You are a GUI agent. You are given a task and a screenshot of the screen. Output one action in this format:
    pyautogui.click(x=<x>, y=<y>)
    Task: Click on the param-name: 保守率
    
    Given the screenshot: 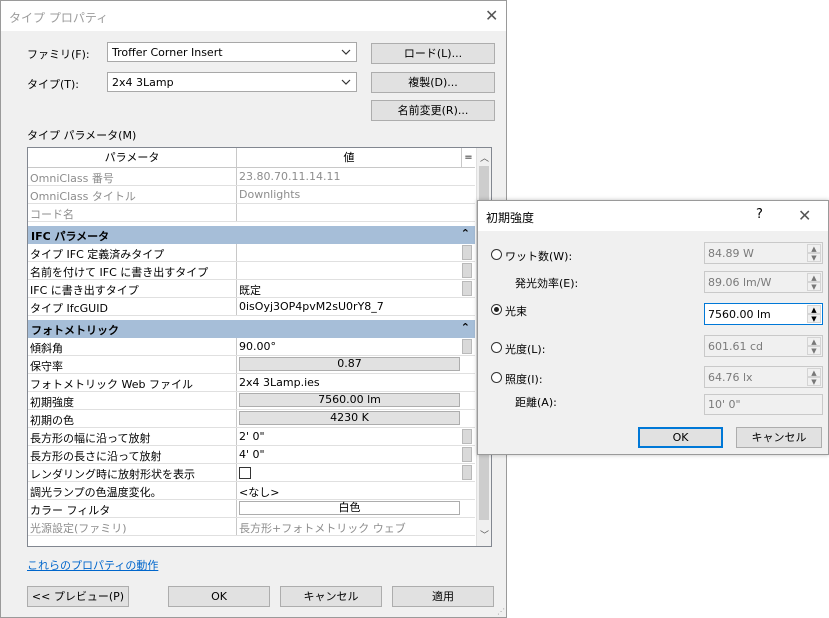 What is the action you would take?
    pyautogui.click(x=46, y=366)
    